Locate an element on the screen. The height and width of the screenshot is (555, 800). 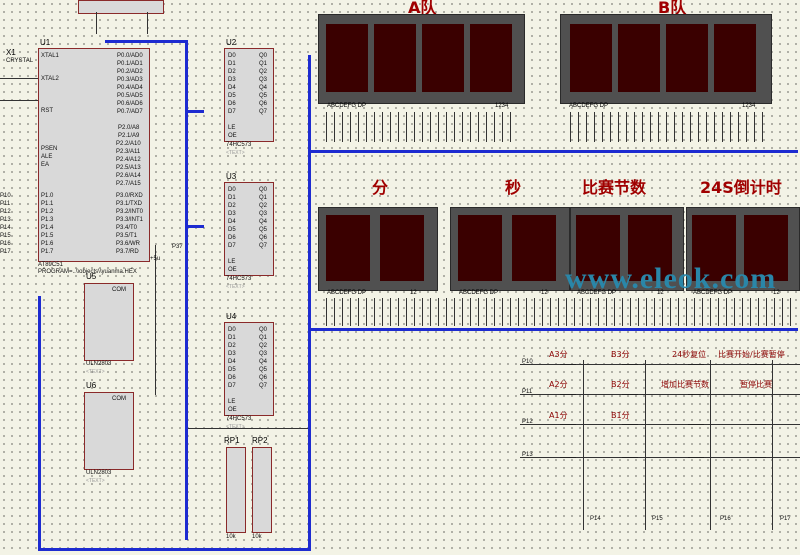
net-p15: P15 is located at coordinates (5, 236).